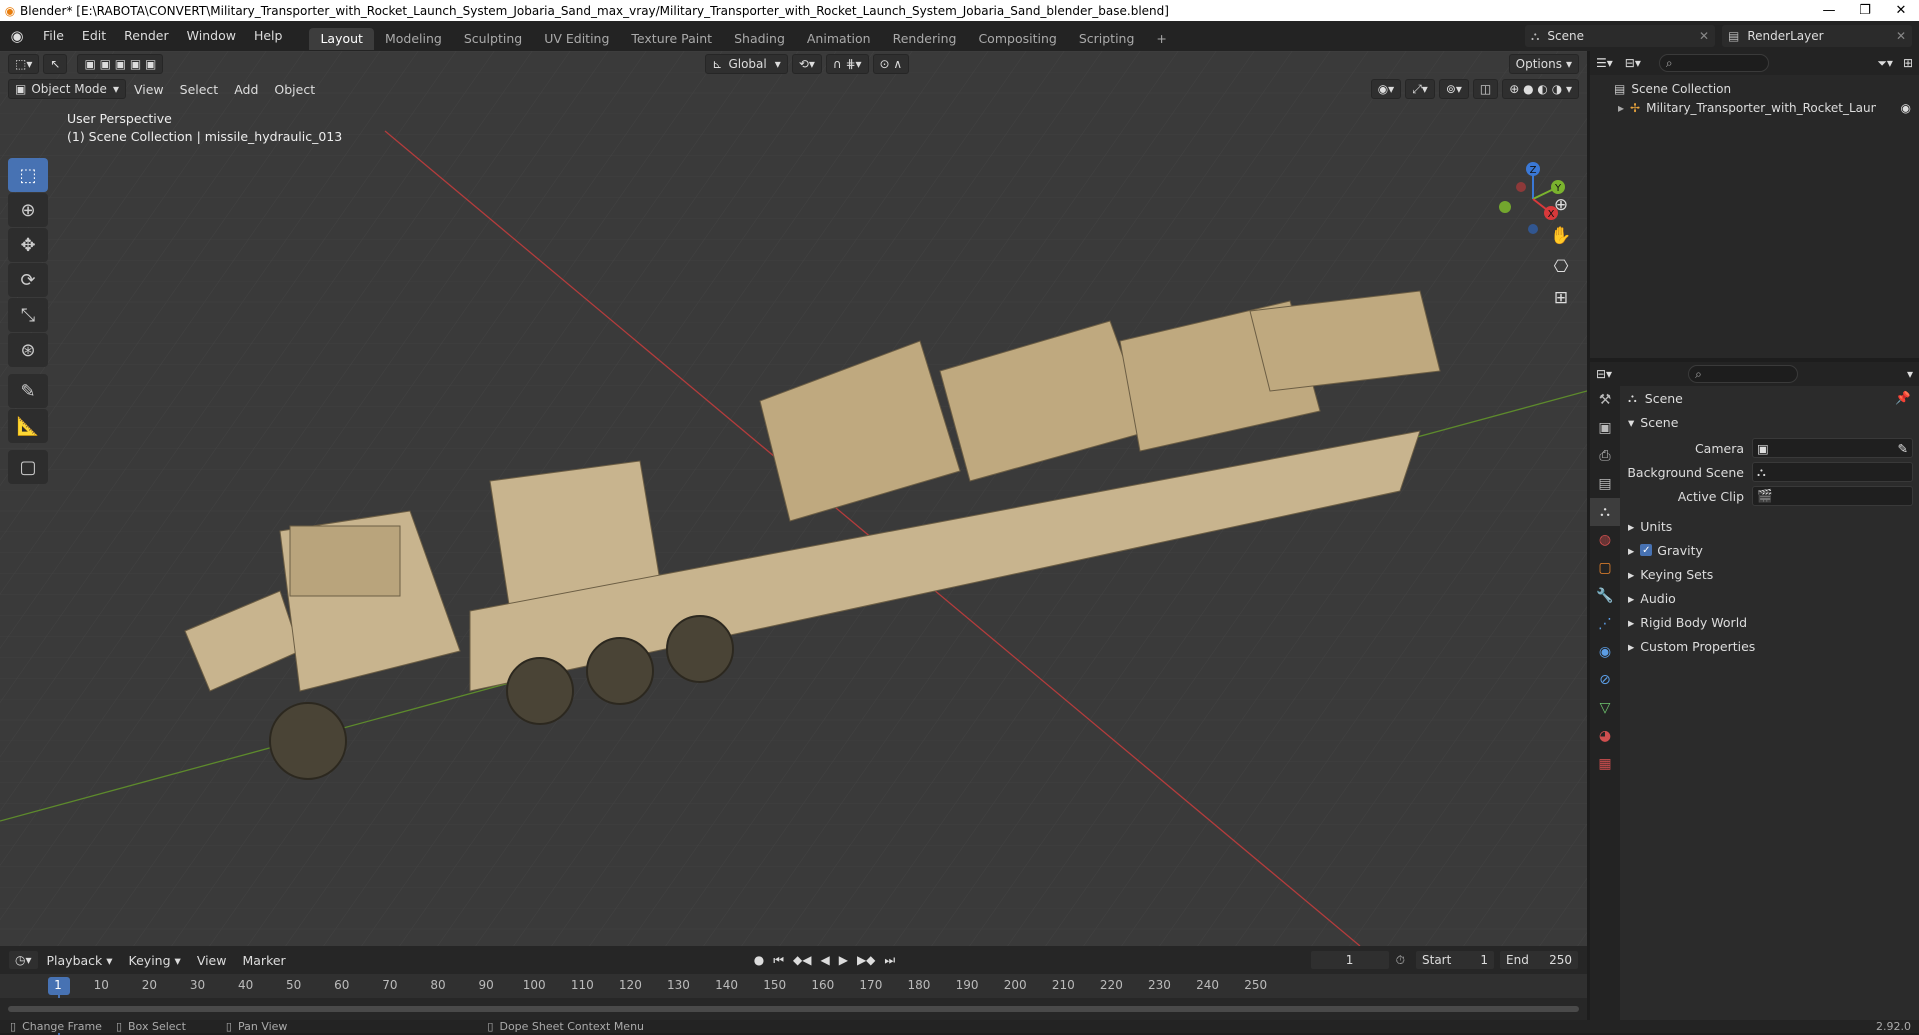  I want to click on viewport-menu-view: View, so click(149, 89).